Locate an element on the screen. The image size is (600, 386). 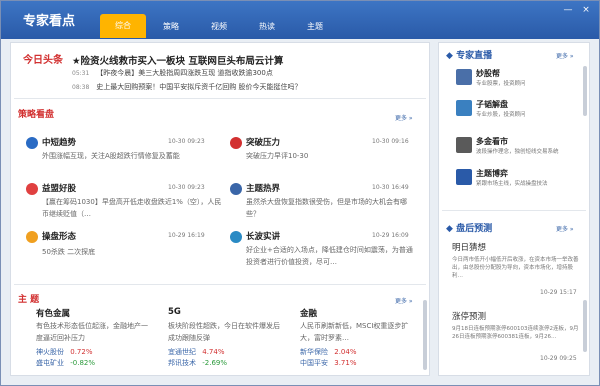
expert-info: 专业股票，投资顾问 is located at coordinates (501, 84).